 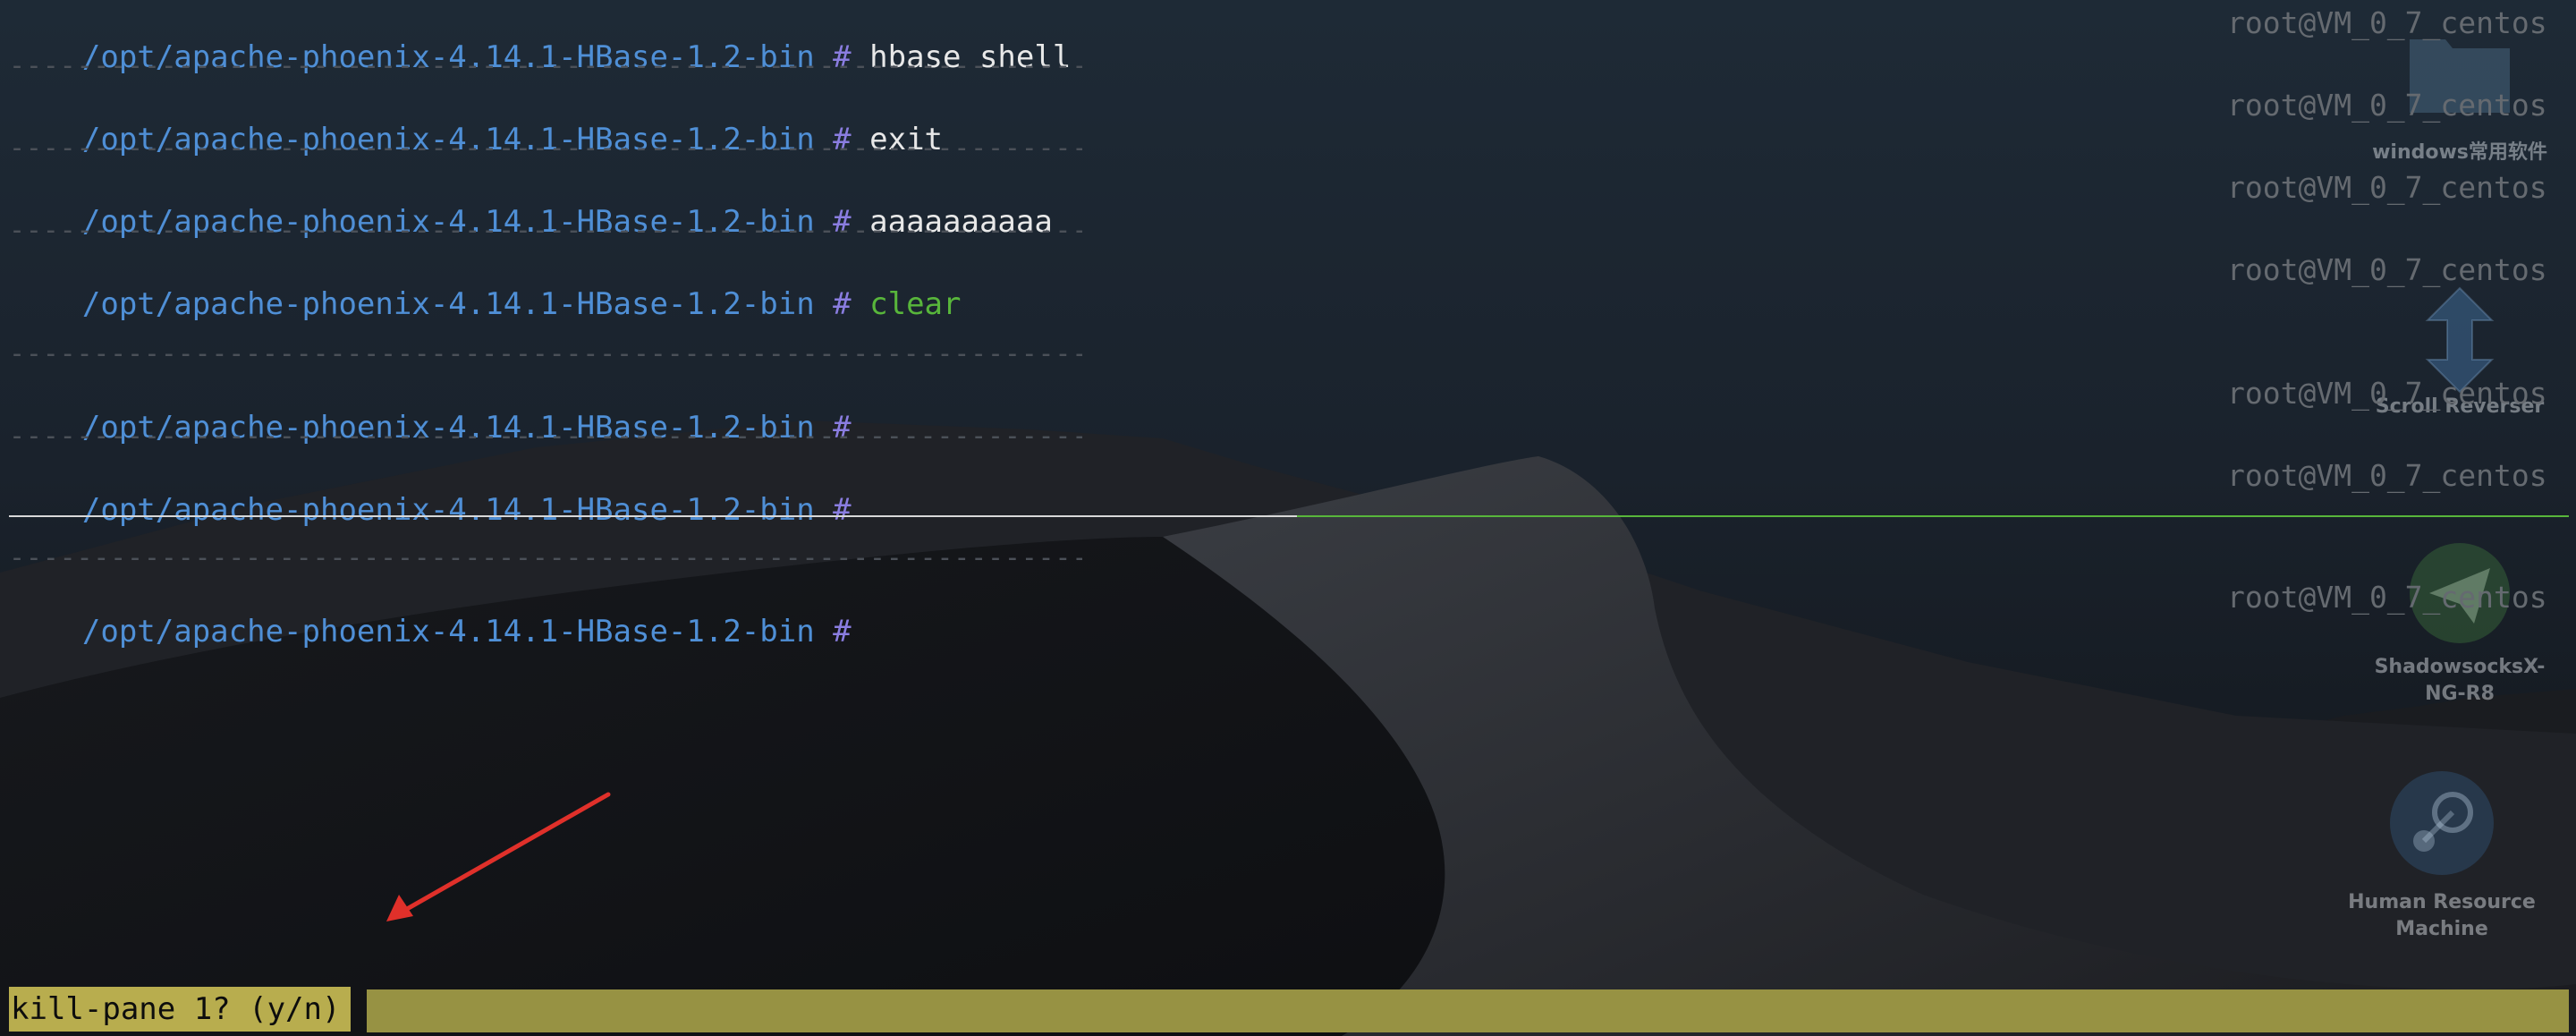 I want to click on pane-divider, so click(x=1289, y=516).